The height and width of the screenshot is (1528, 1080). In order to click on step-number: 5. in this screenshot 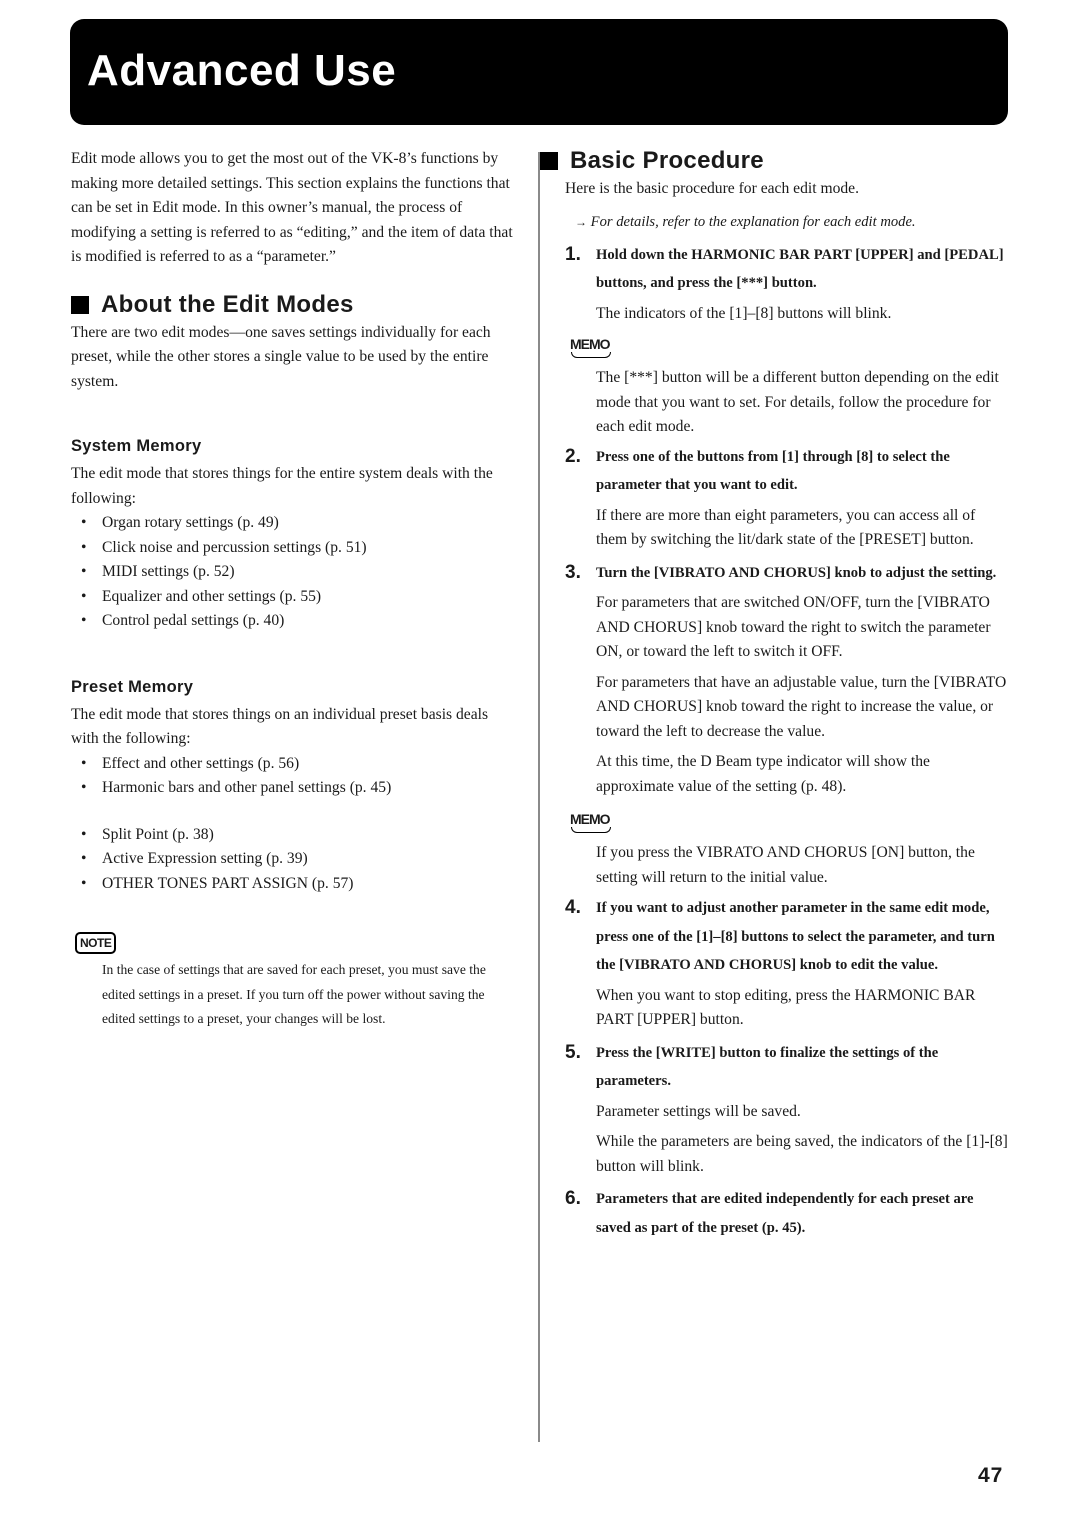, I will do `click(573, 1052)`.